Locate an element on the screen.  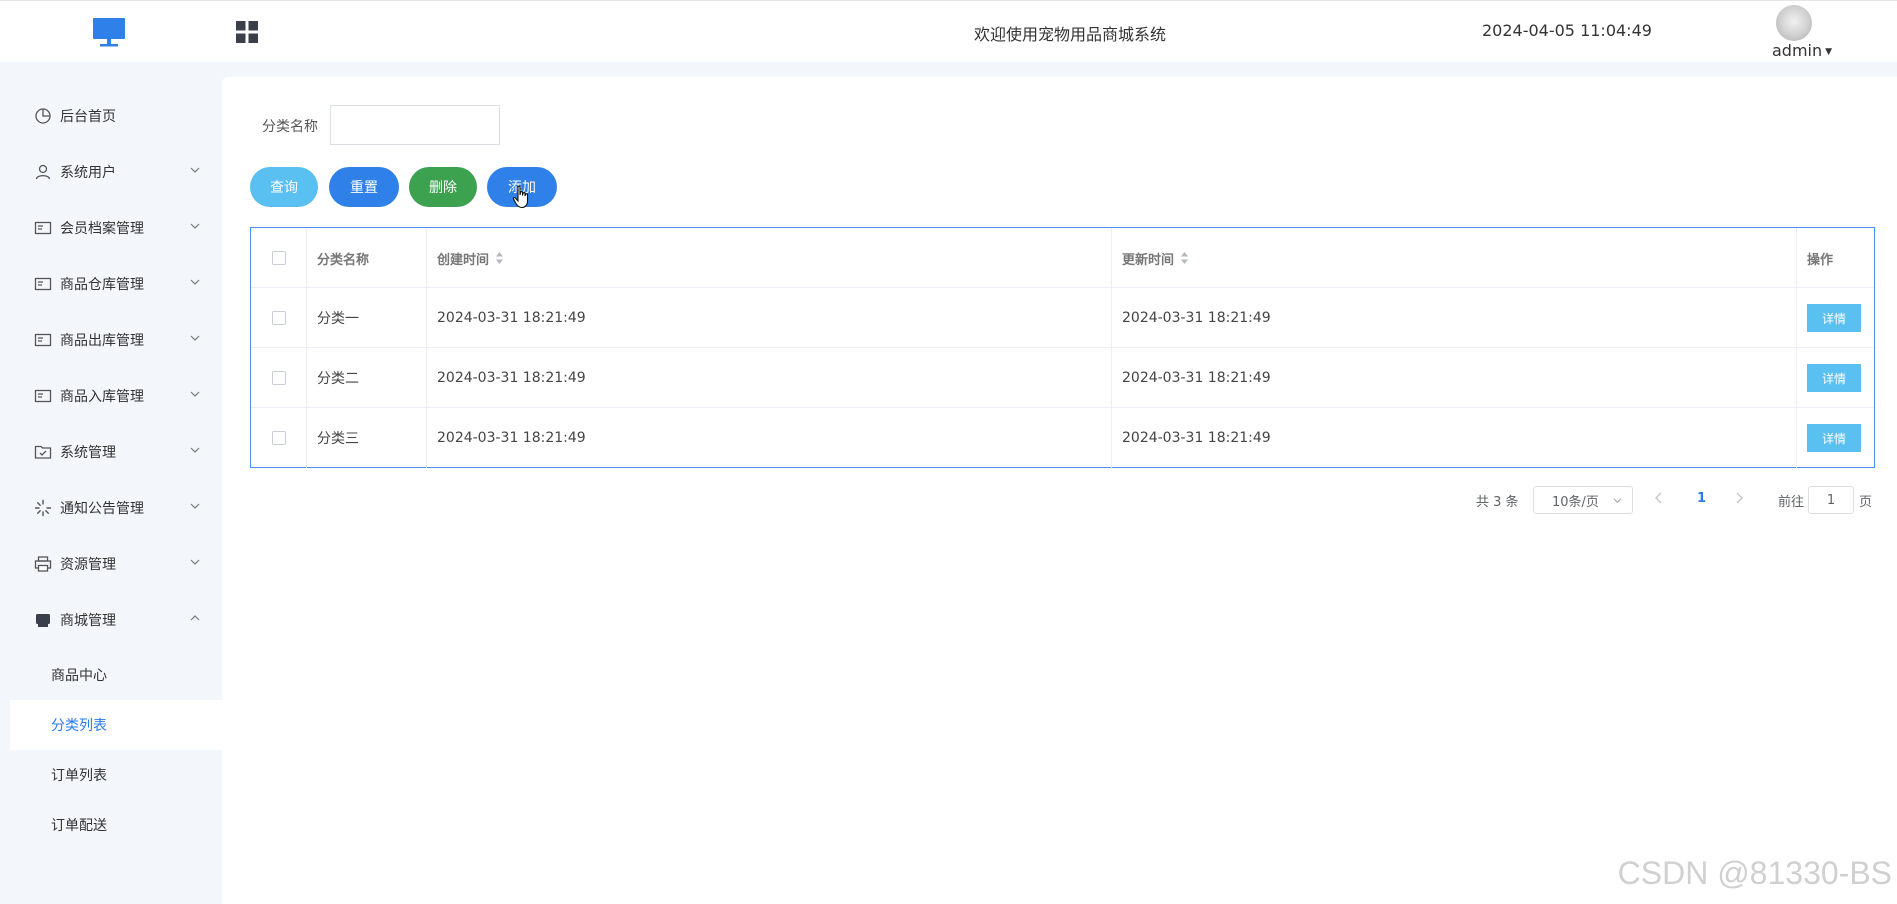
header-name: 分类名称 is located at coordinates (366, 258).